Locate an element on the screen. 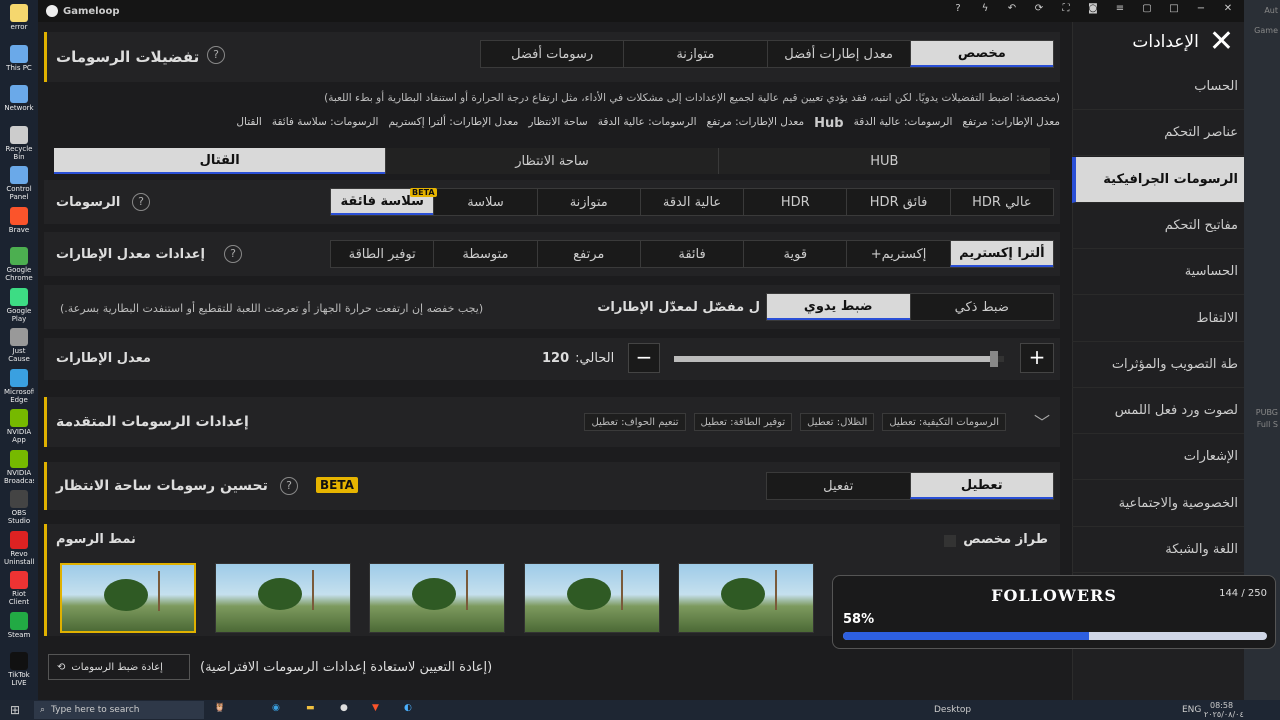 Image resolution: width=1280 pixels, height=720 pixels. fps-setting-option: متوسطة is located at coordinates (484, 254).